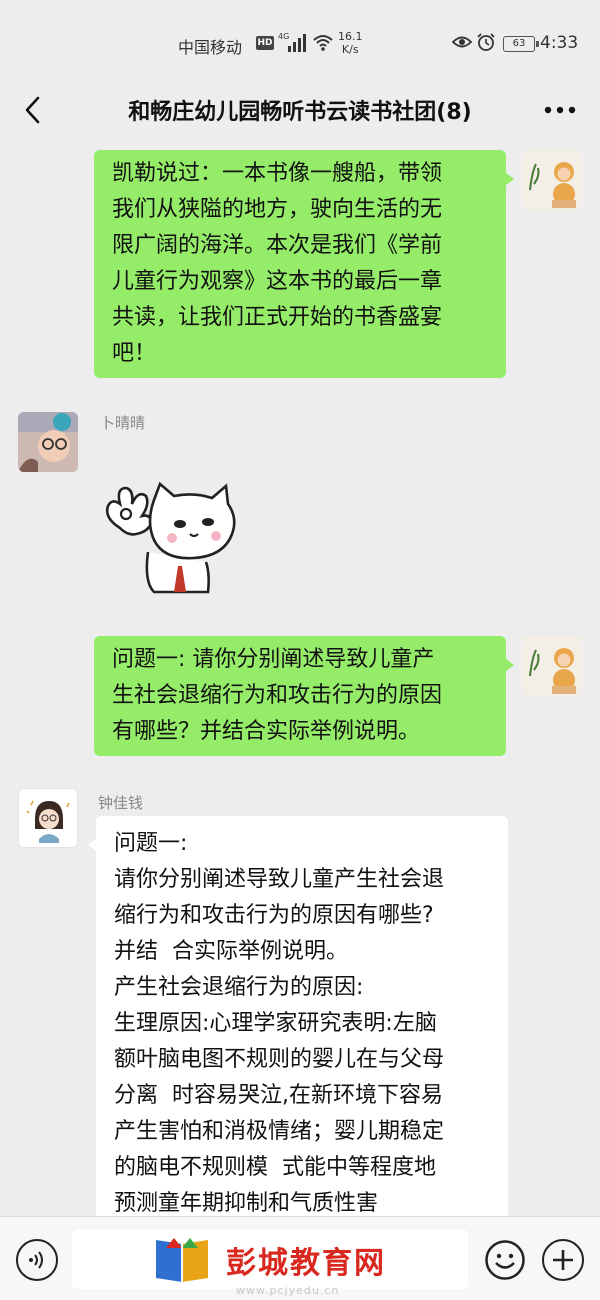 This screenshot has width=600, height=1300. I want to click on voice-button, so click(37, 1260).